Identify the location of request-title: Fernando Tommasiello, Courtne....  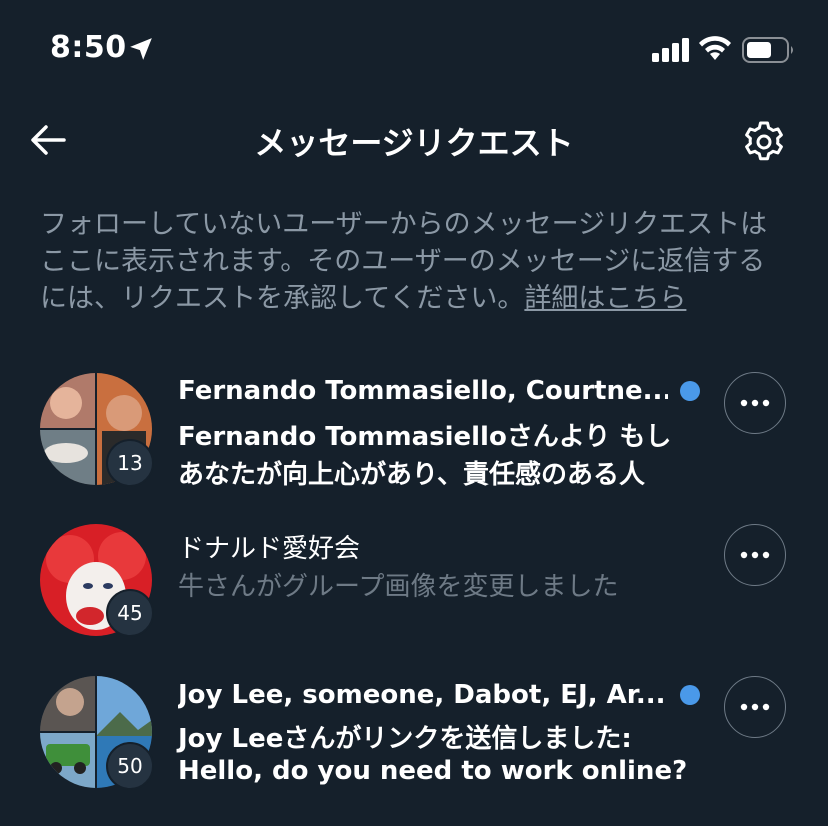
(423, 391).